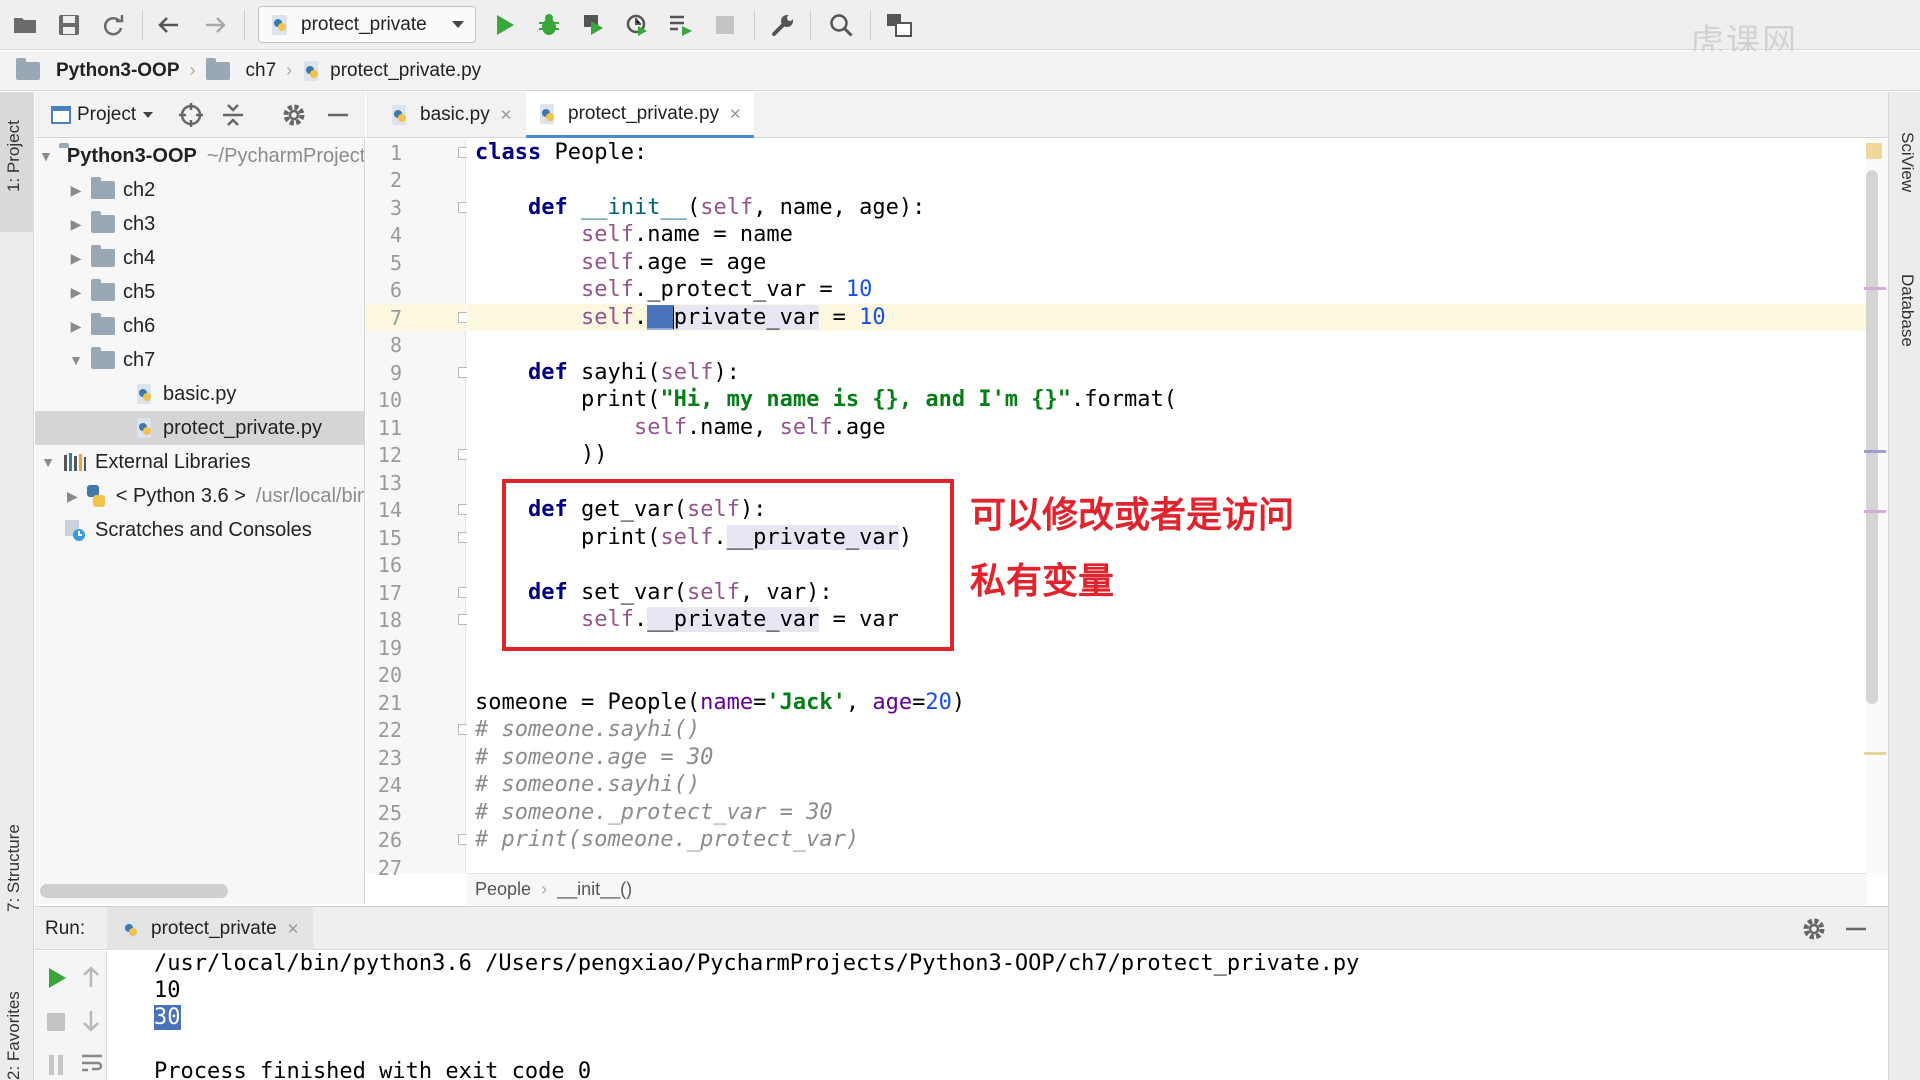  I want to click on tree-item-label: ch6, so click(139, 325).